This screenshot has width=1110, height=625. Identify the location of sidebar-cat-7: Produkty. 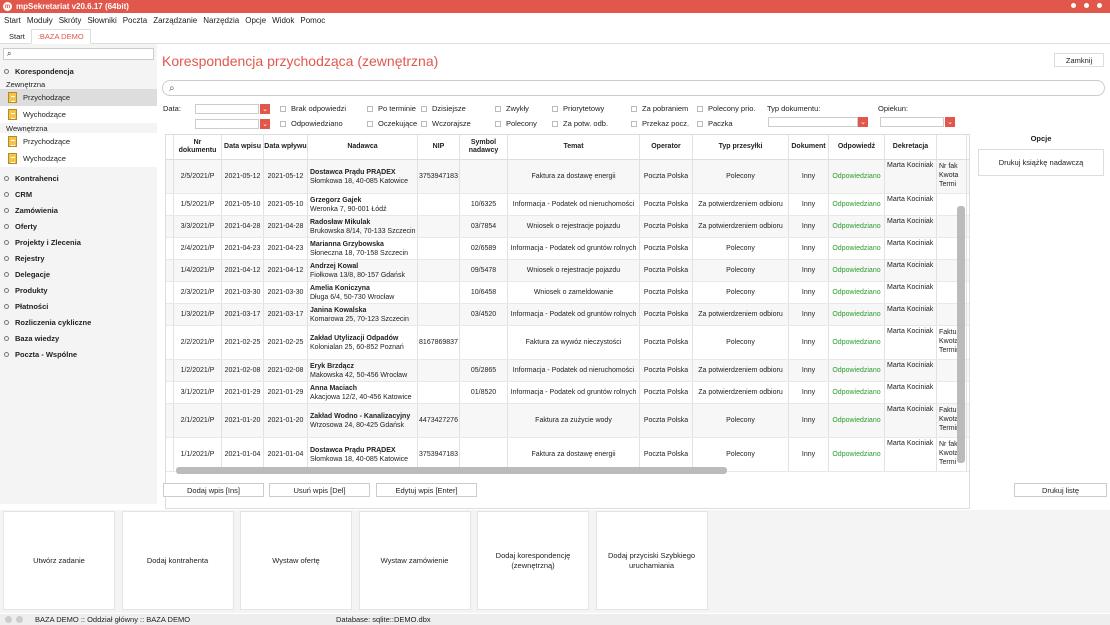
(78, 290).